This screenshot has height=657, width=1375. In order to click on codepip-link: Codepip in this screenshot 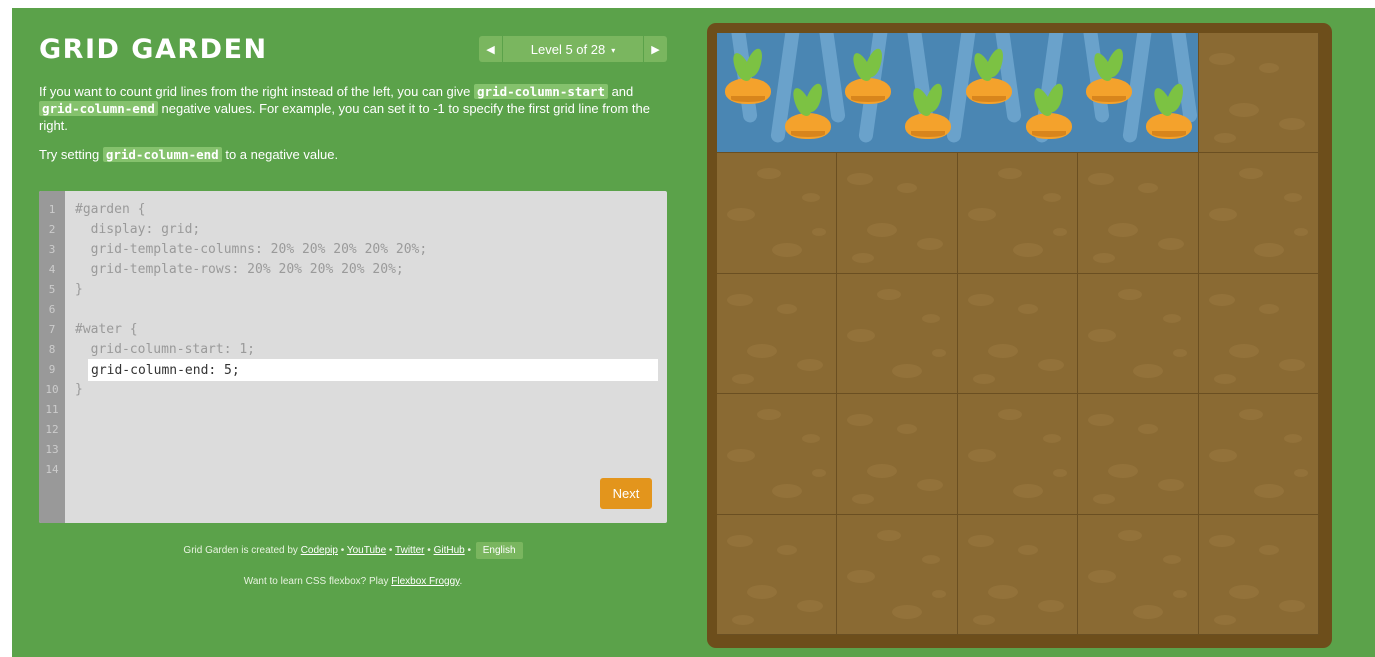, I will do `click(319, 550)`.